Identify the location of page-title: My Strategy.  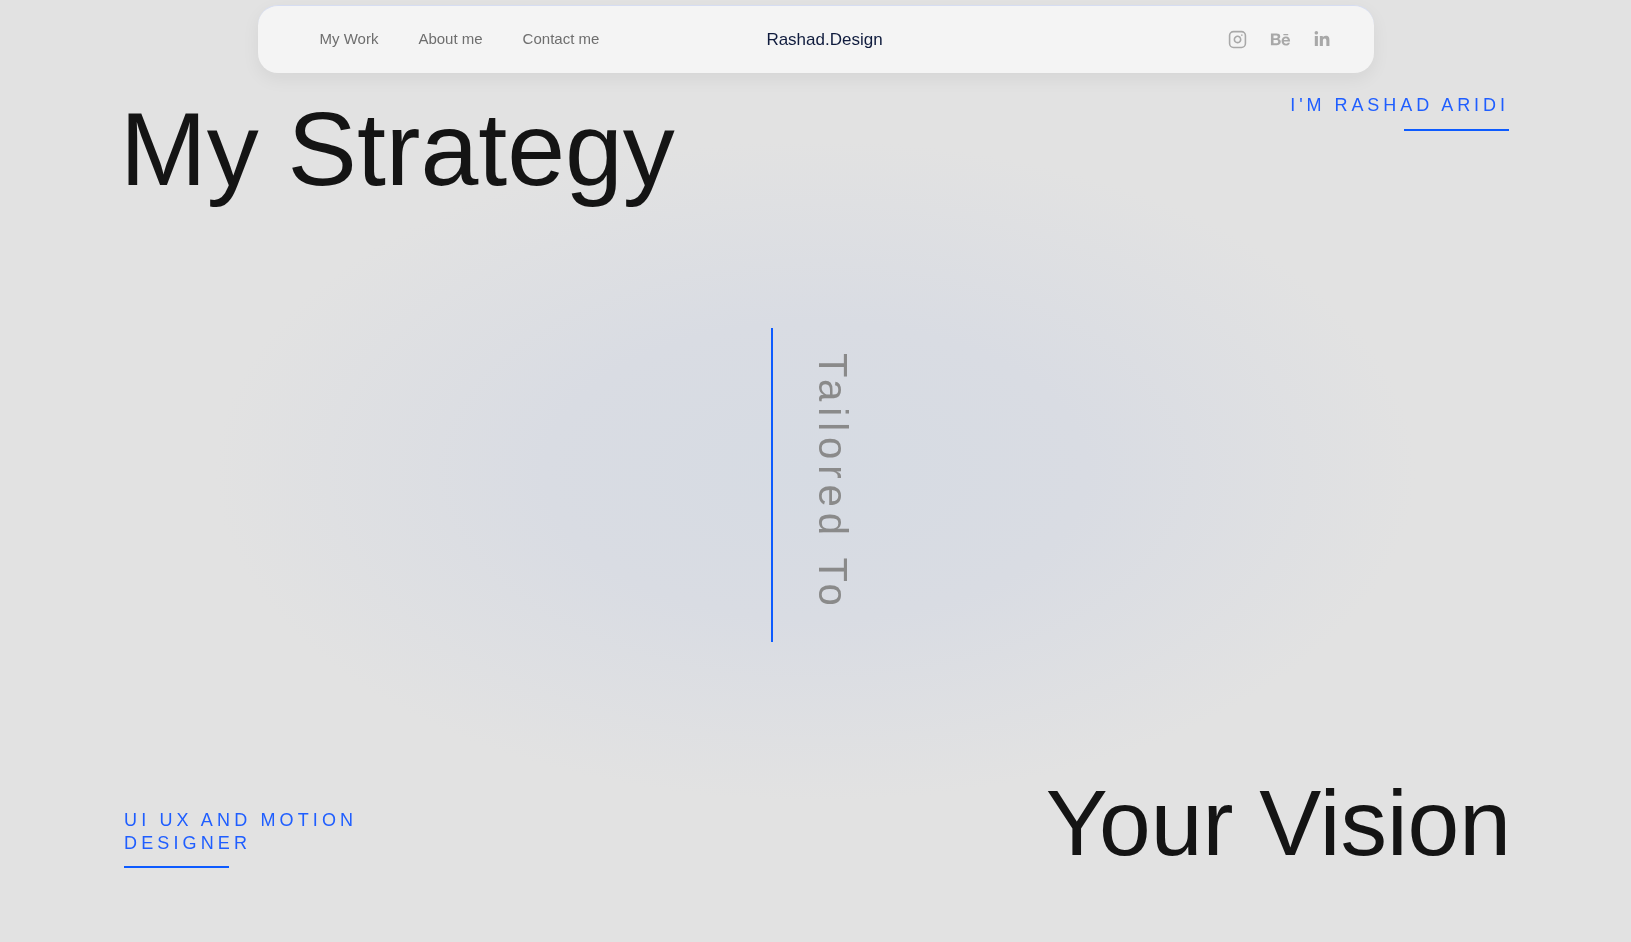
(397, 149).